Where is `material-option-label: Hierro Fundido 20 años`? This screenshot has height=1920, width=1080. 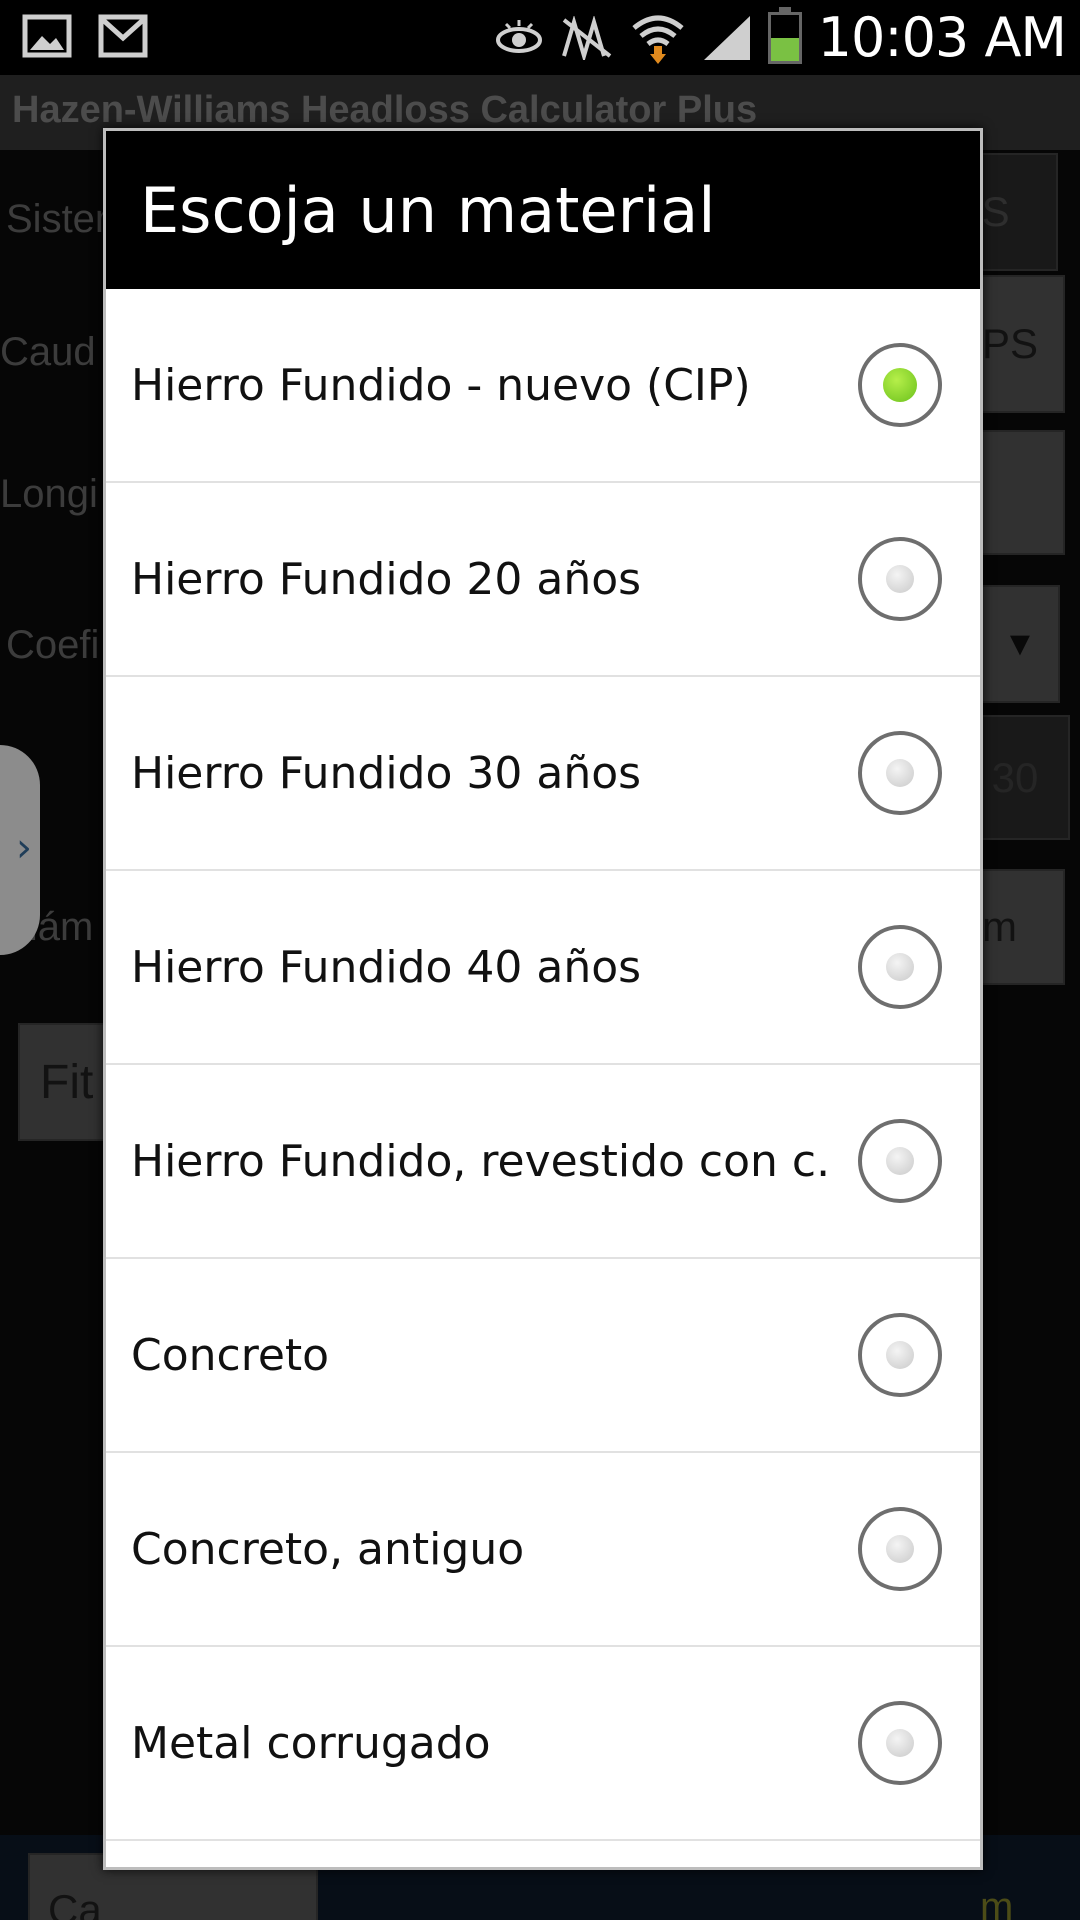 material-option-label: Hierro Fundido 20 años is located at coordinates (386, 579).